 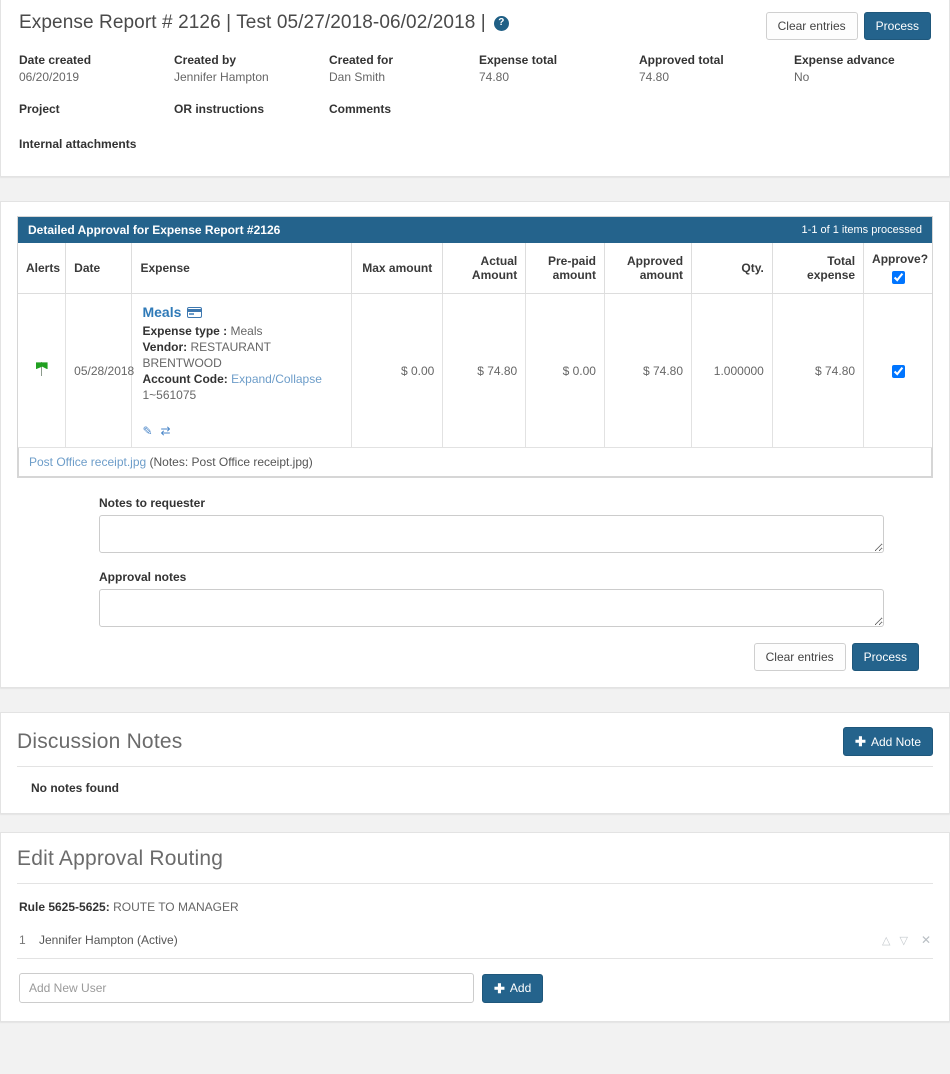 I want to click on pencil-icon: ✎, so click(x=147, y=431).